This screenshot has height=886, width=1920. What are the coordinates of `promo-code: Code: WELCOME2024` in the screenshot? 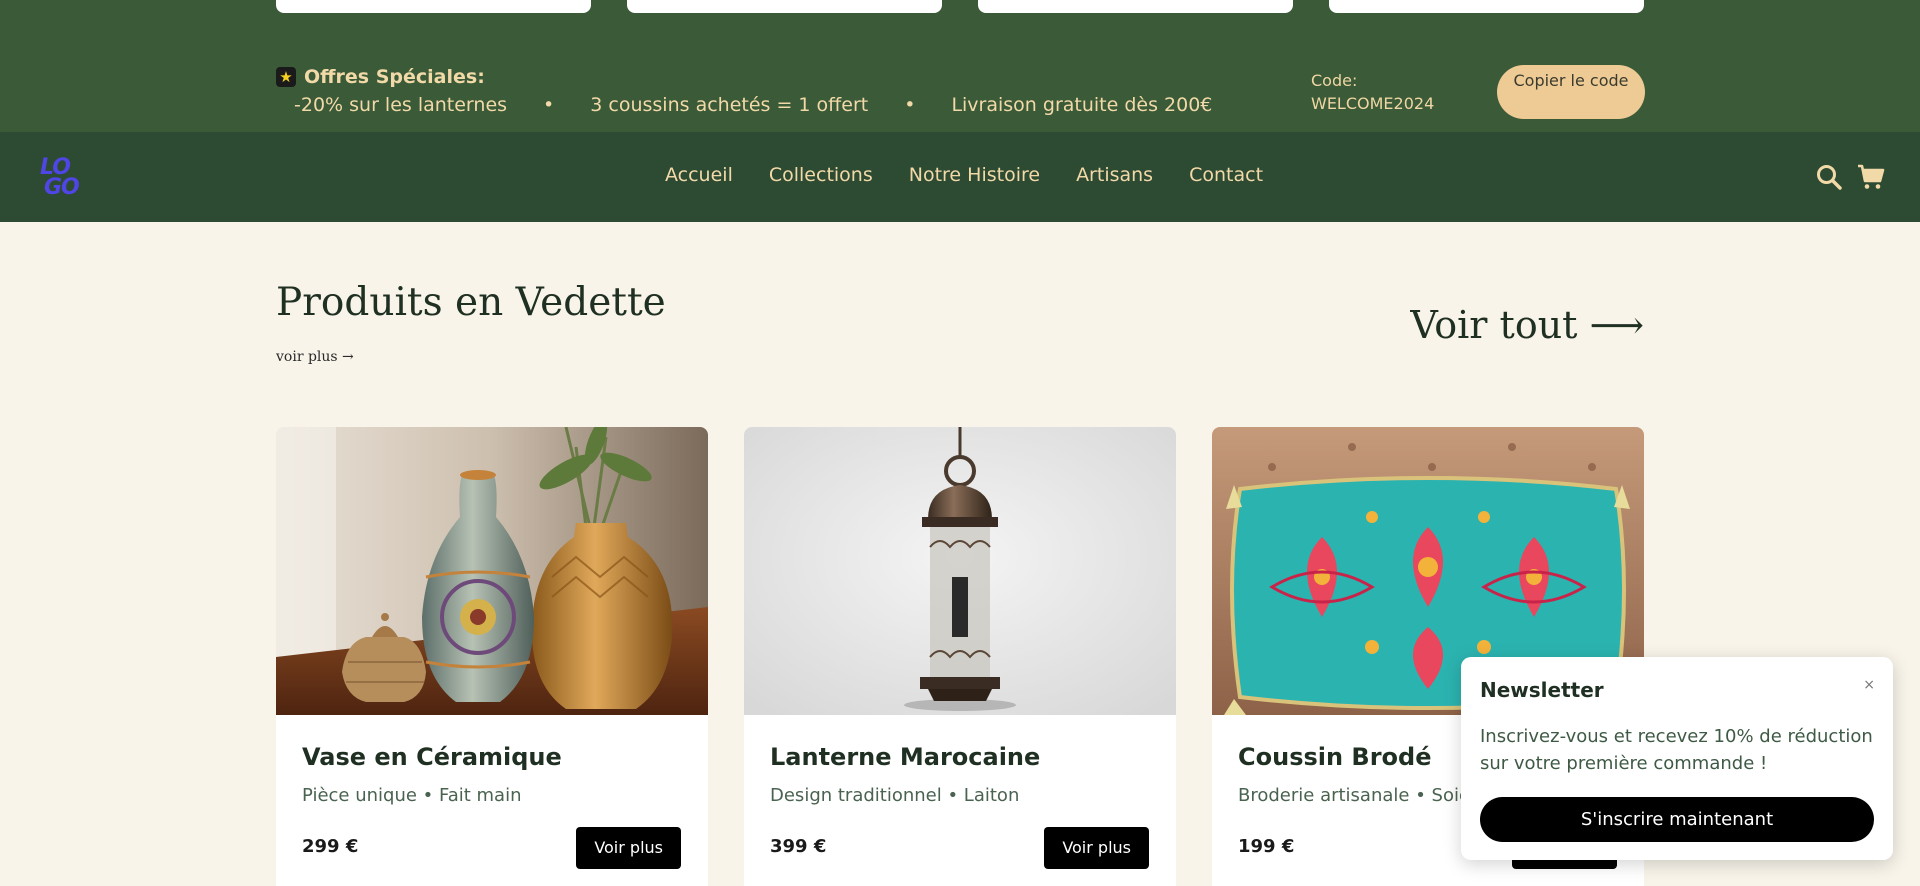 It's located at (1372, 92).